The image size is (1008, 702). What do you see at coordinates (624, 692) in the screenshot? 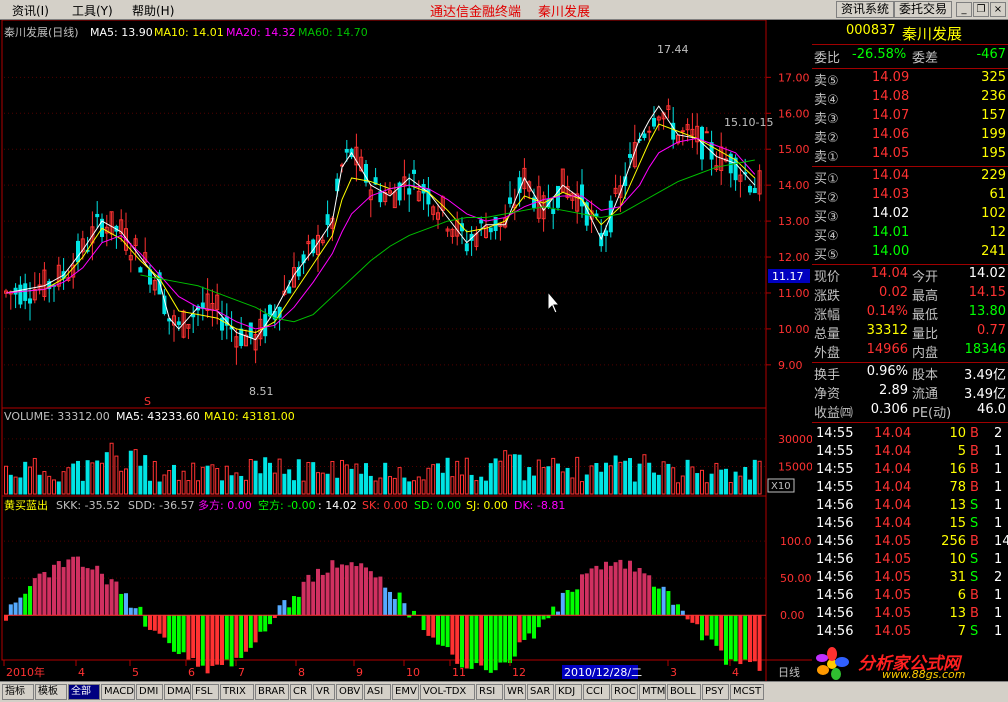
I see `tab-roc: ROC` at bounding box center [624, 692].